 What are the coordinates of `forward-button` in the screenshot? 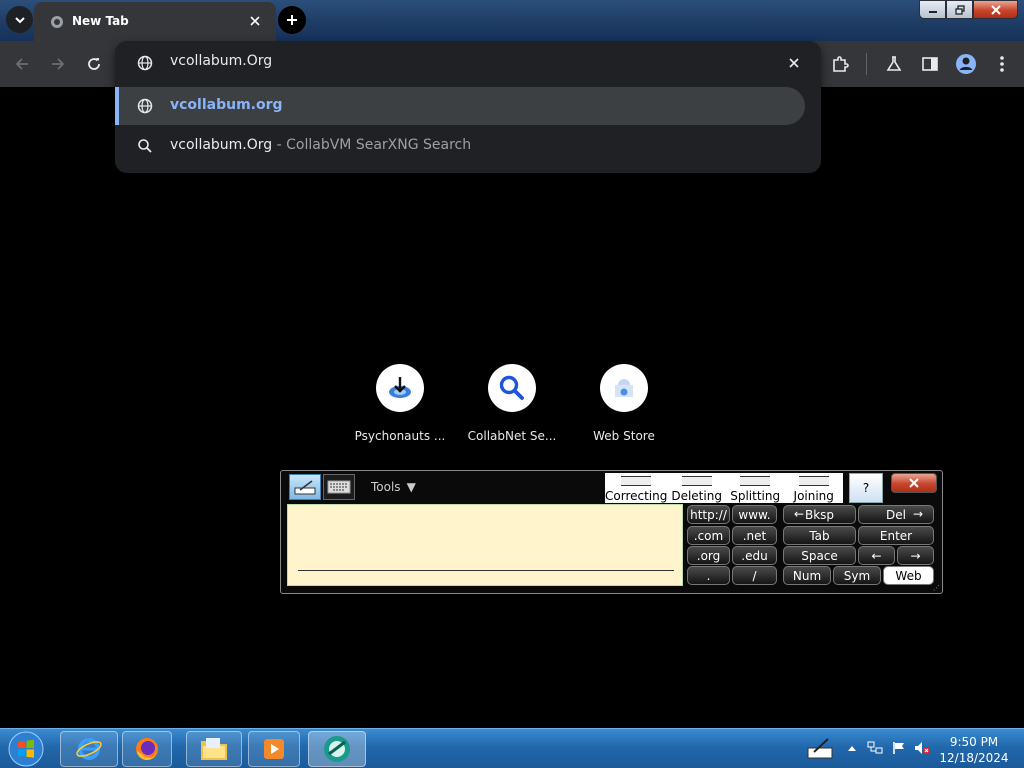 It's located at (58, 64).